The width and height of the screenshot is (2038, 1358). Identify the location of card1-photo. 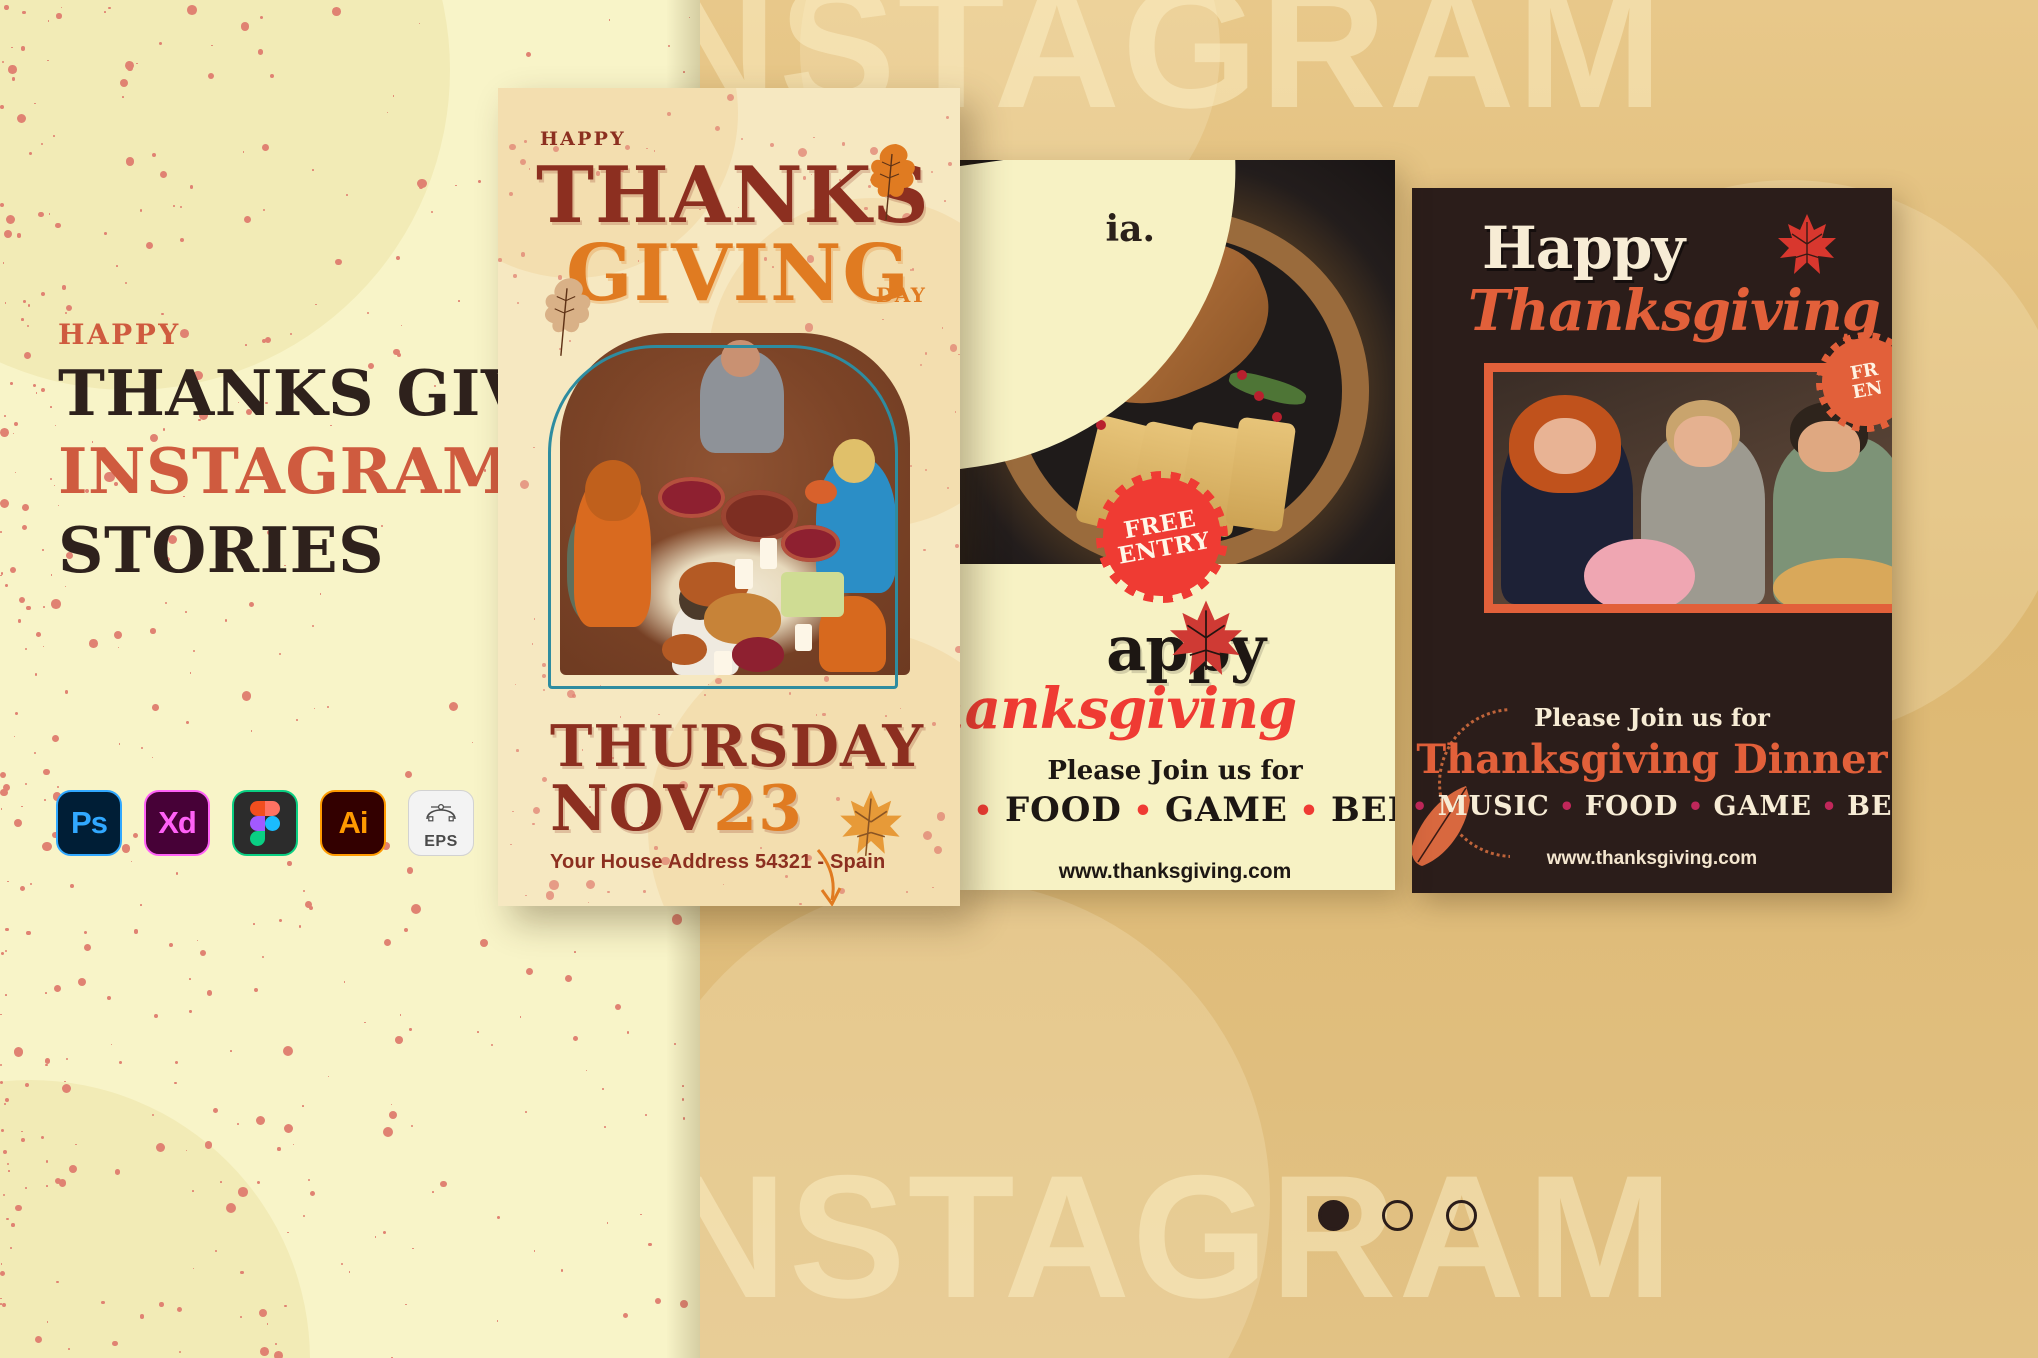
(735, 504).